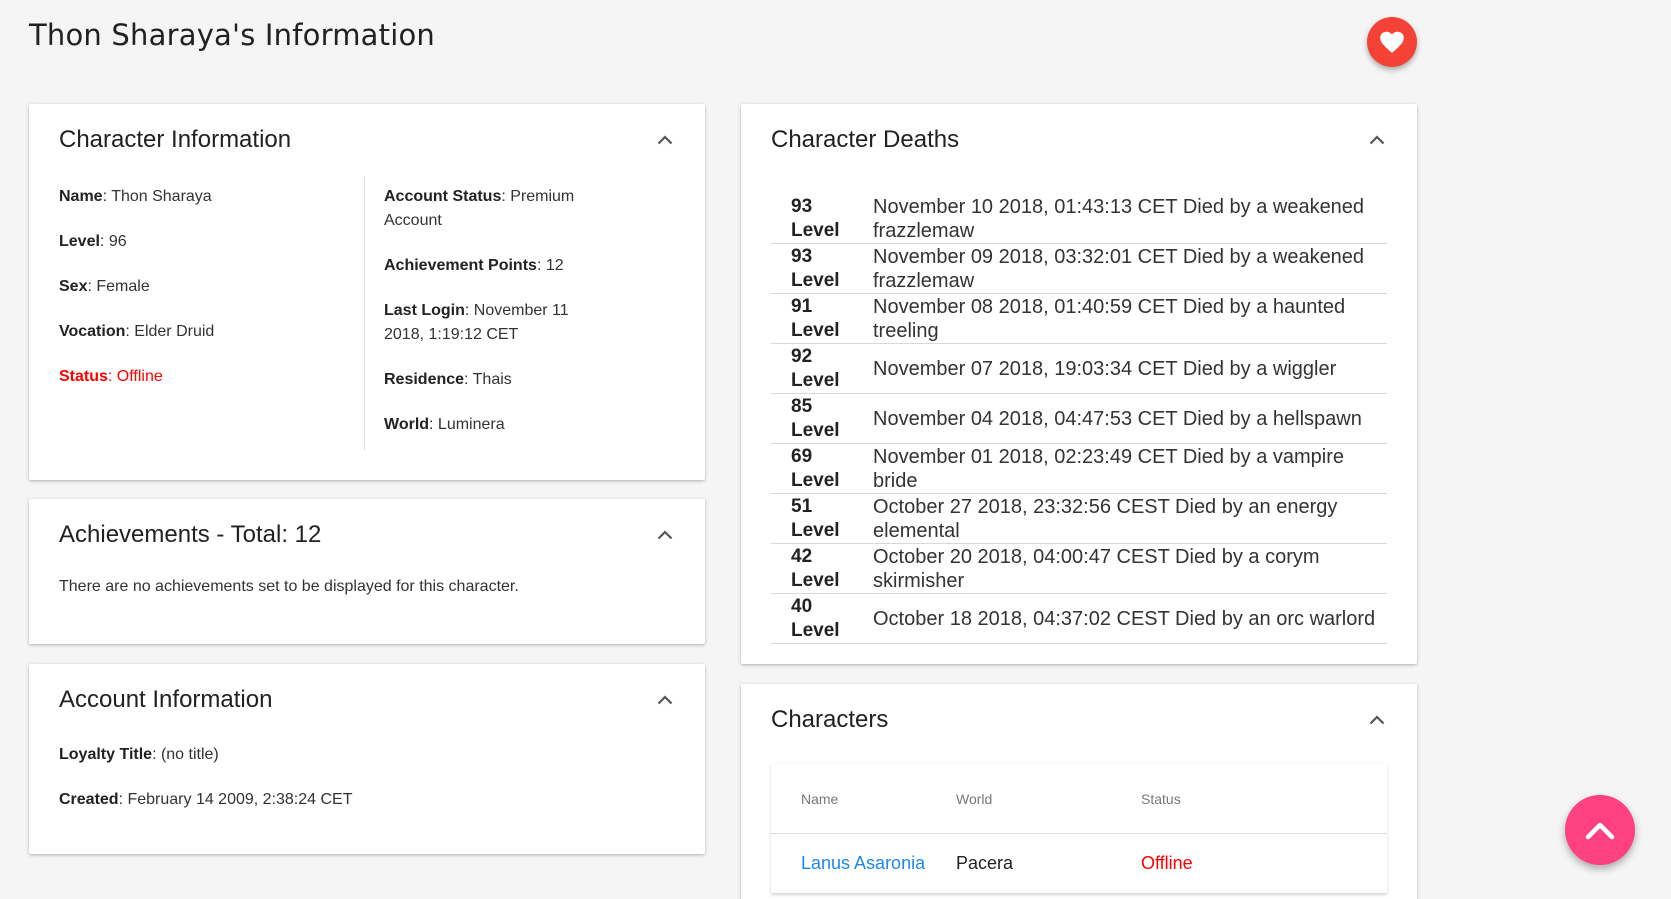 The image size is (1671, 899). What do you see at coordinates (104, 286) in the screenshot?
I see `info-sex: Sex: Female` at bounding box center [104, 286].